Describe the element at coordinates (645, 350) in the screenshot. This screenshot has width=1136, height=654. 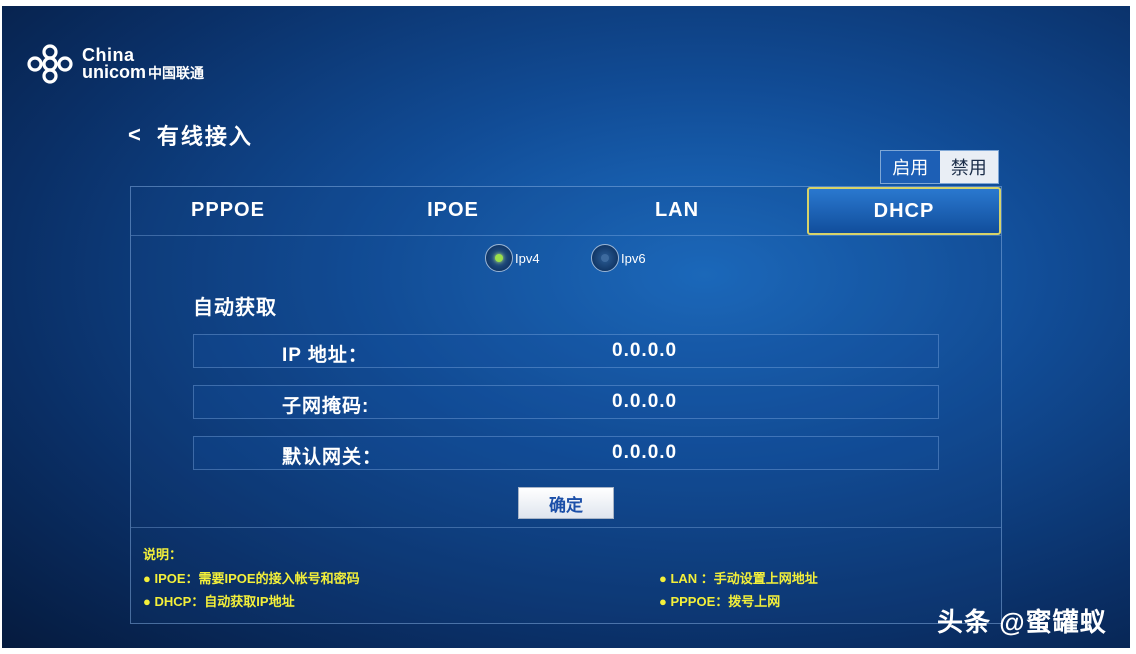
I see `ip-address-value: 0.0.0.0` at that location.